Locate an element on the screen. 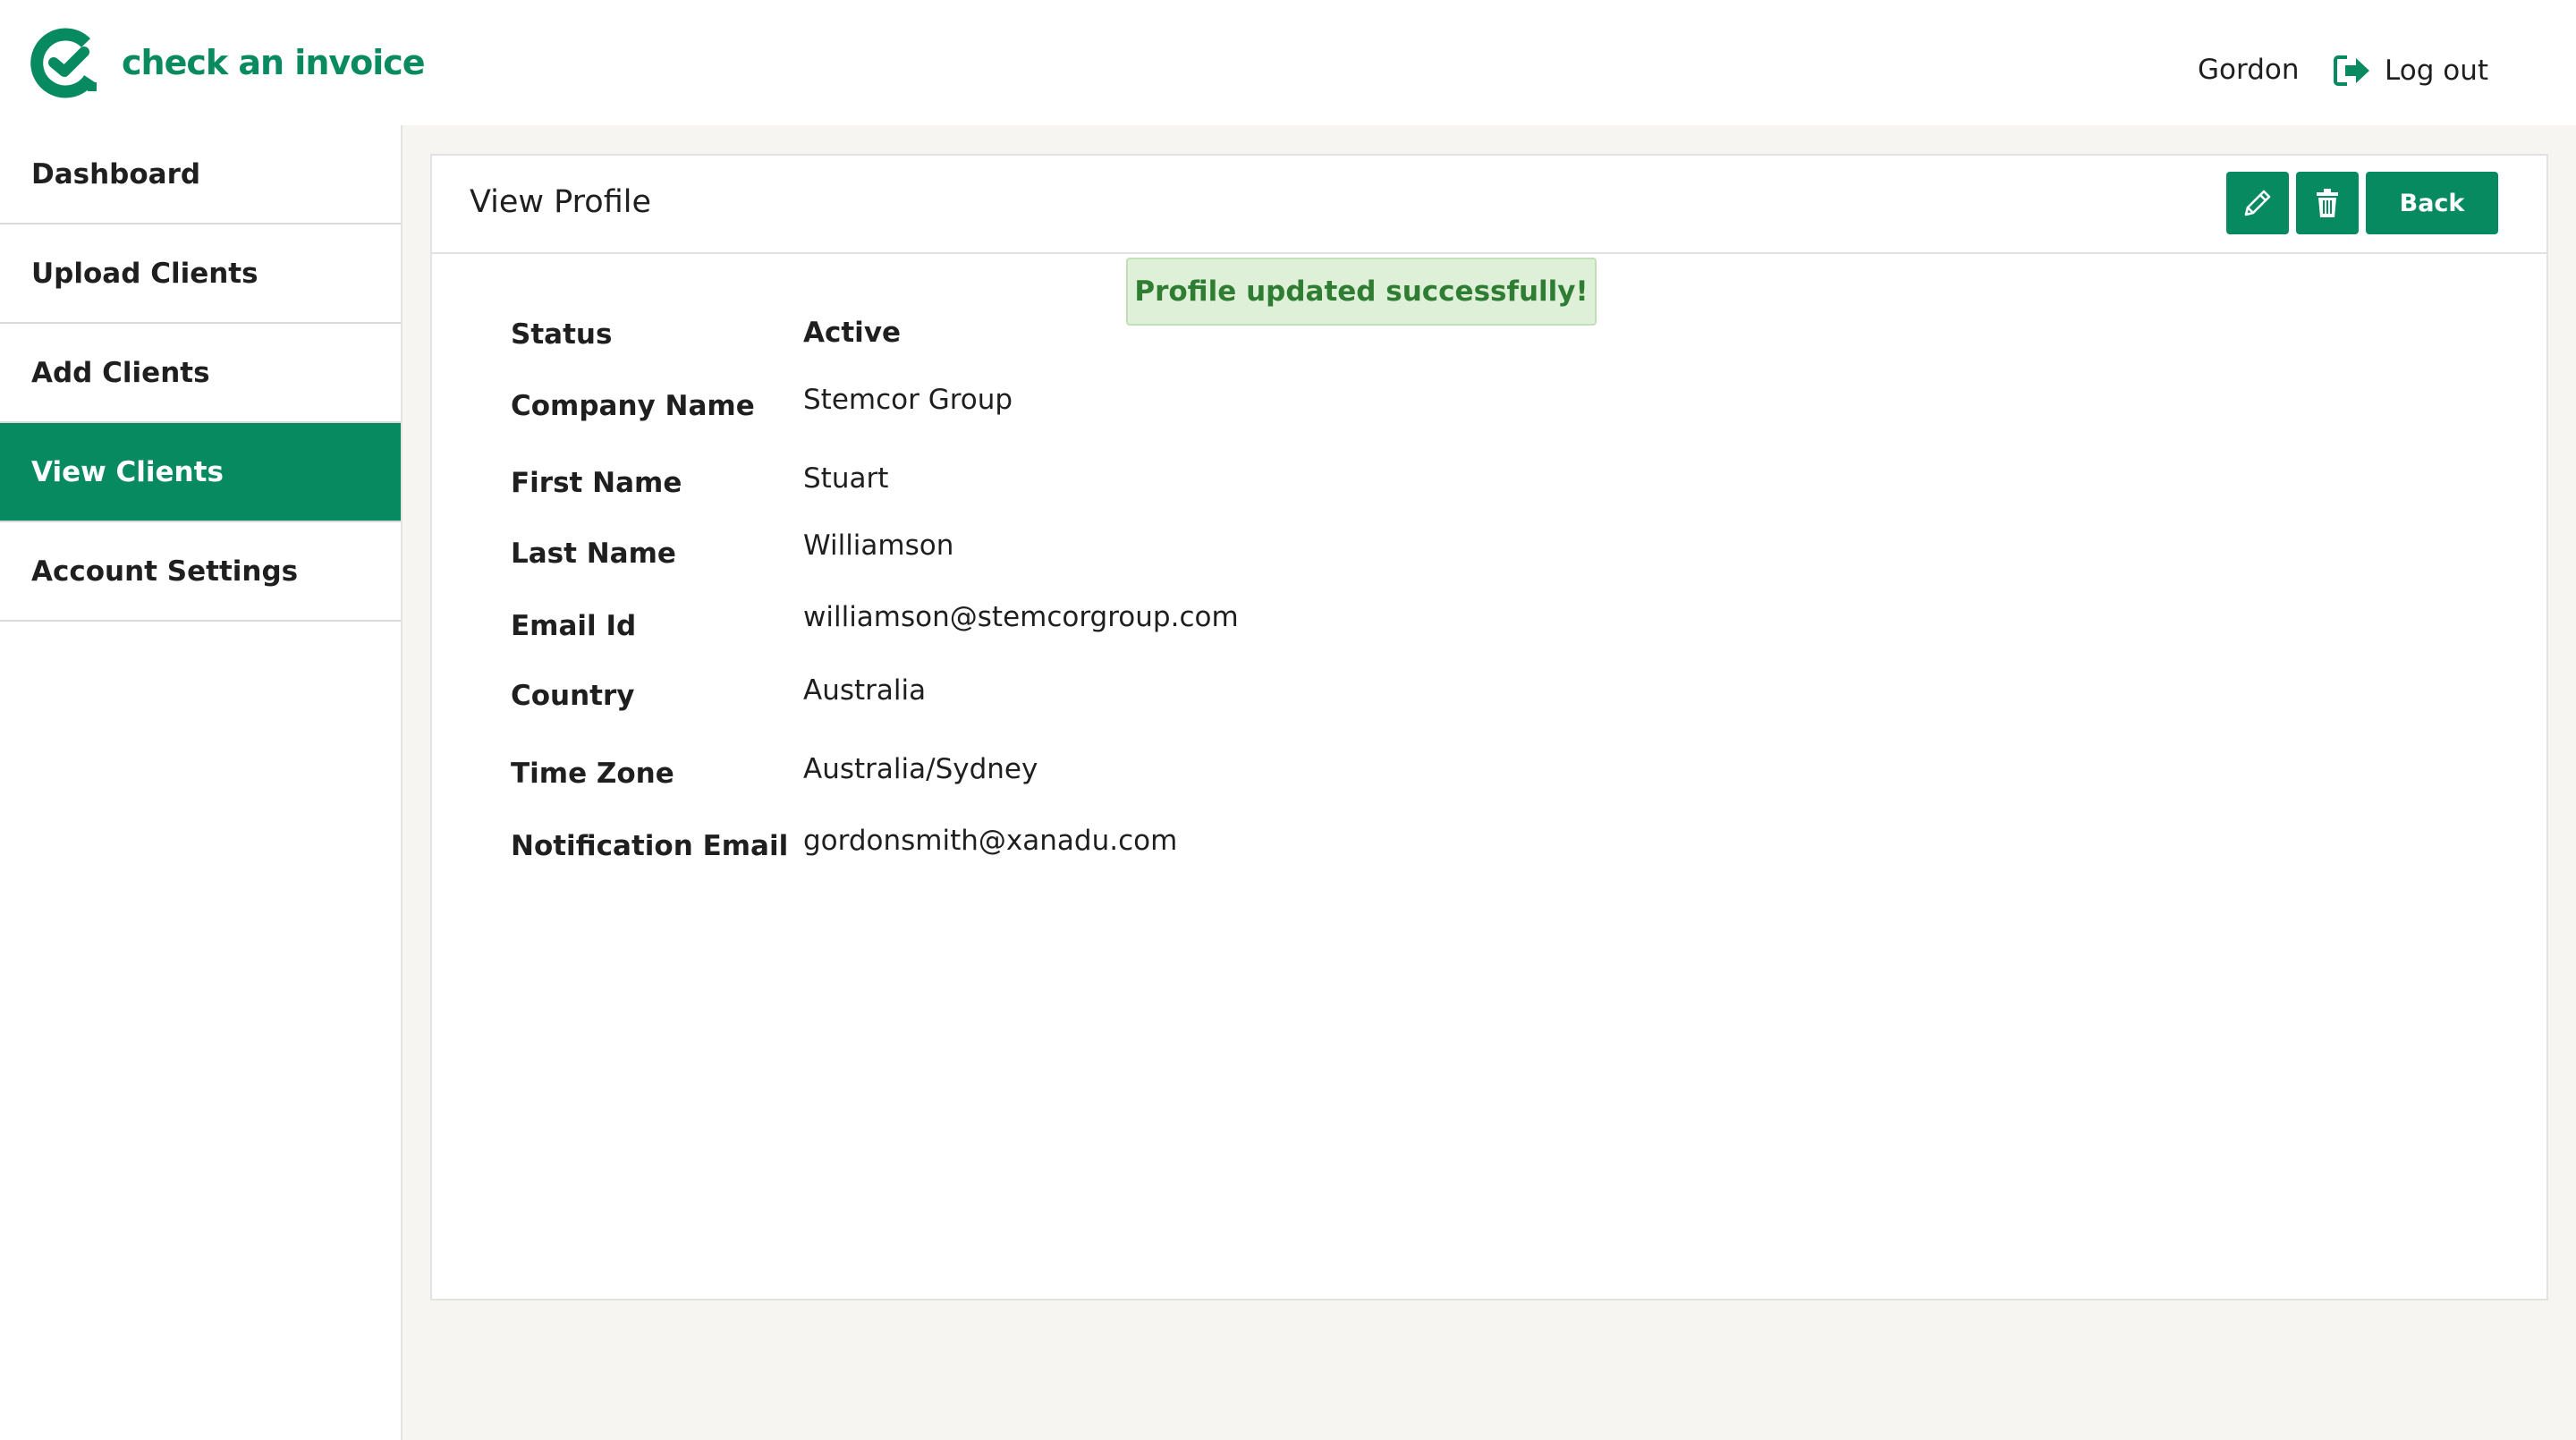 This screenshot has height=1440, width=2576. trash-icon is located at coordinates (2327, 203).